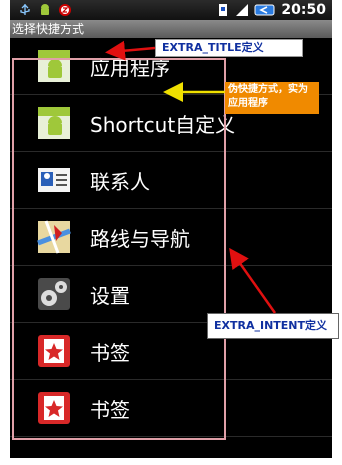 The image size is (342, 465). Describe the element at coordinates (110, 295) in the screenshot. I see `list-item-label: 设置` at that location.